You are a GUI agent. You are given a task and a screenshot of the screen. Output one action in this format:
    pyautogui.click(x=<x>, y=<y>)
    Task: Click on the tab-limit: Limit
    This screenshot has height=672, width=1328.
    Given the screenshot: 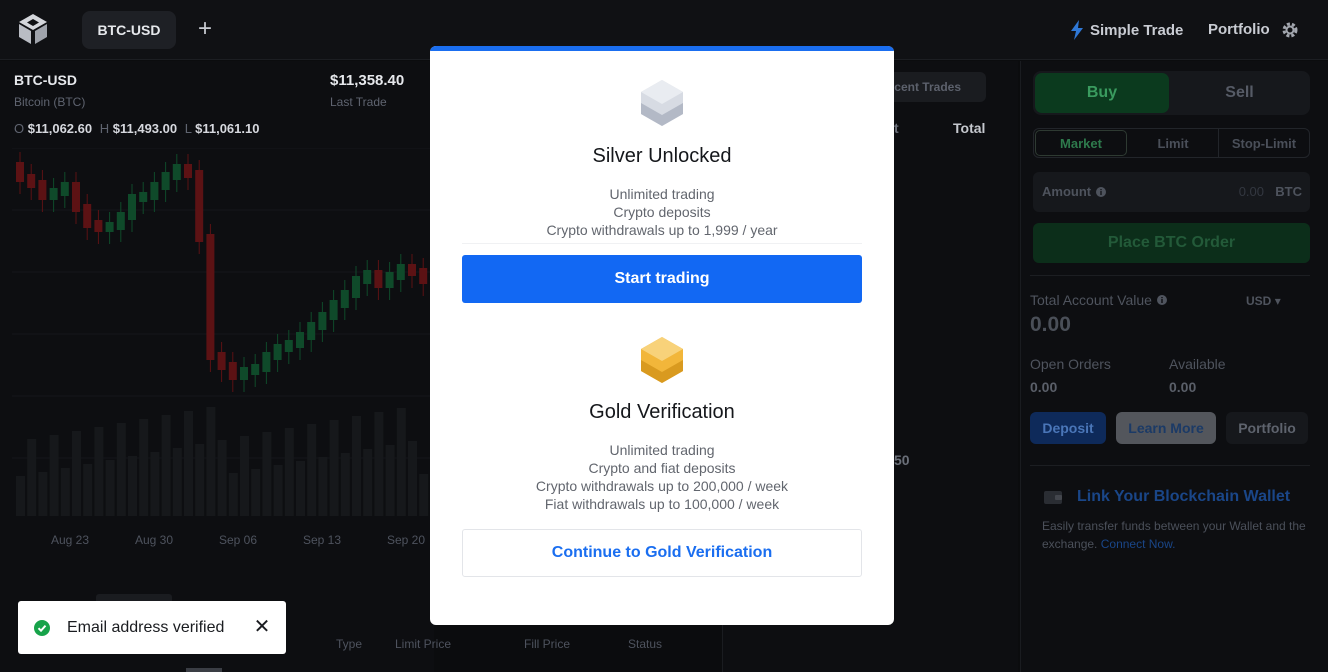 What is the action you would take?
    pyautogui.click(x=1173, y=143)
    